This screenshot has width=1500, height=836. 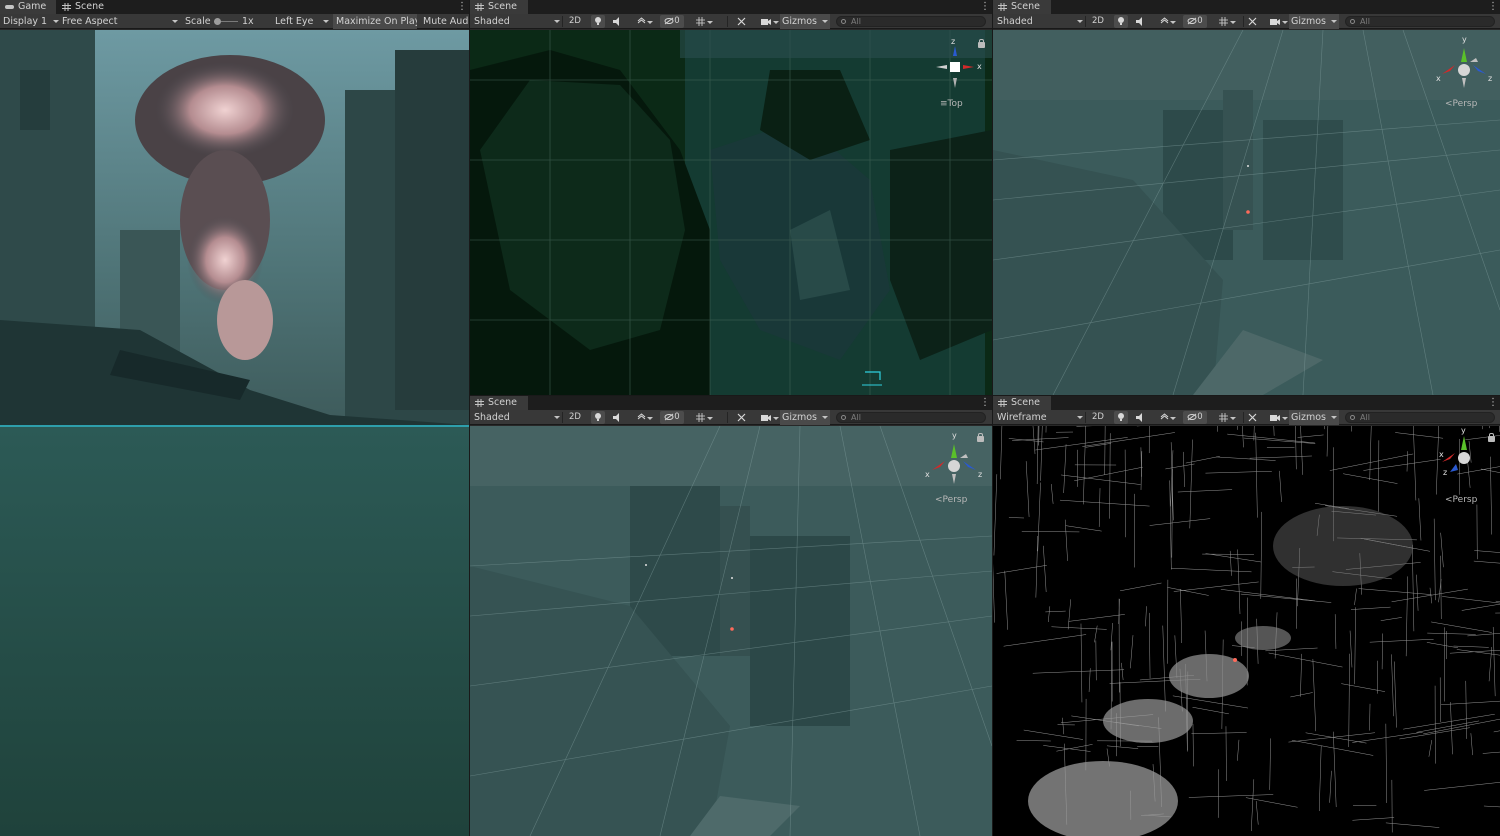 What do you see at coordinates (31, 21) in the screenshot?
I see `display-dropdown: Display 1` at bounding box center [31, 21].